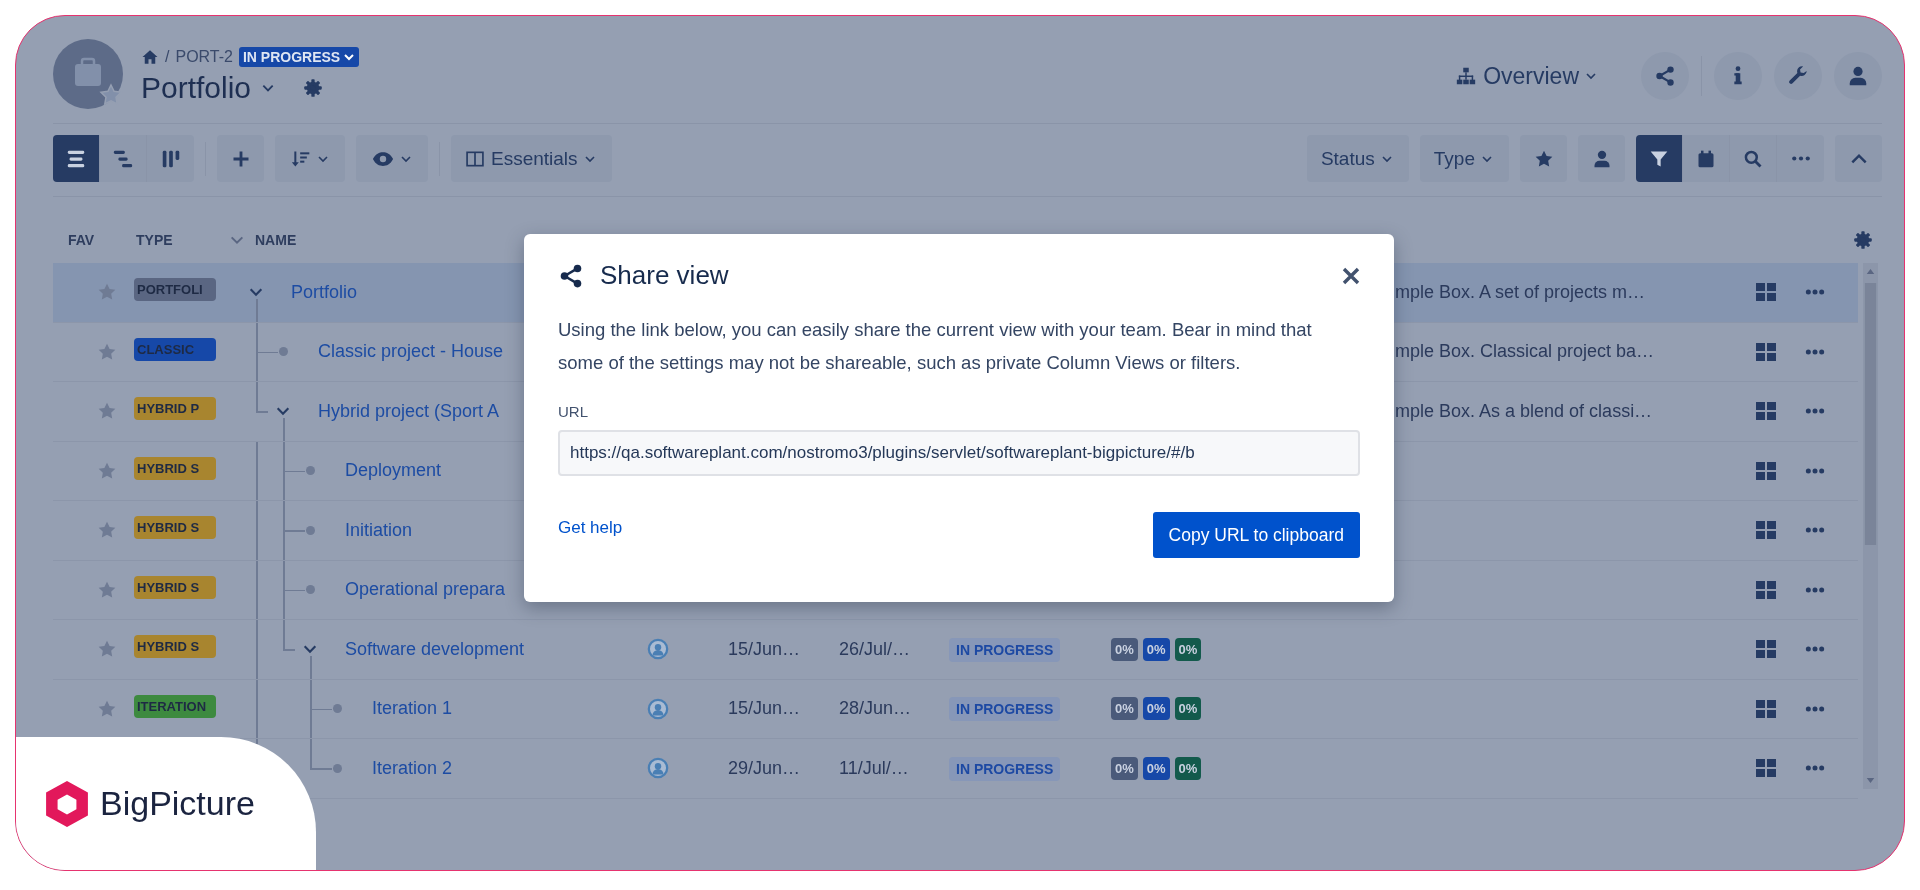 The height and width of the screenshot is (890, 1920). I want to click on dialog-title: Share view, so click(664, 275).